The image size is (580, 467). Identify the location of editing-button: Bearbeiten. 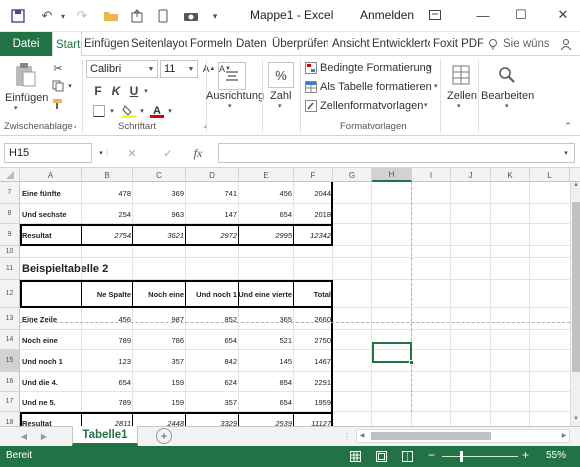
(507, 96).